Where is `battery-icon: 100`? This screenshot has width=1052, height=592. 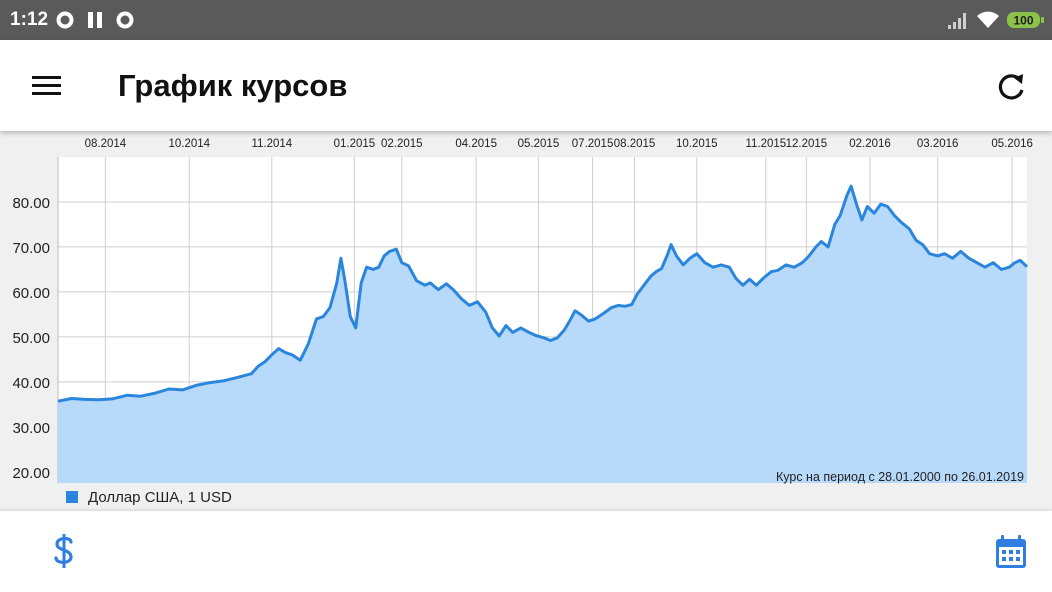 battery-icon: 100 is located at coordinates (1025, 20).